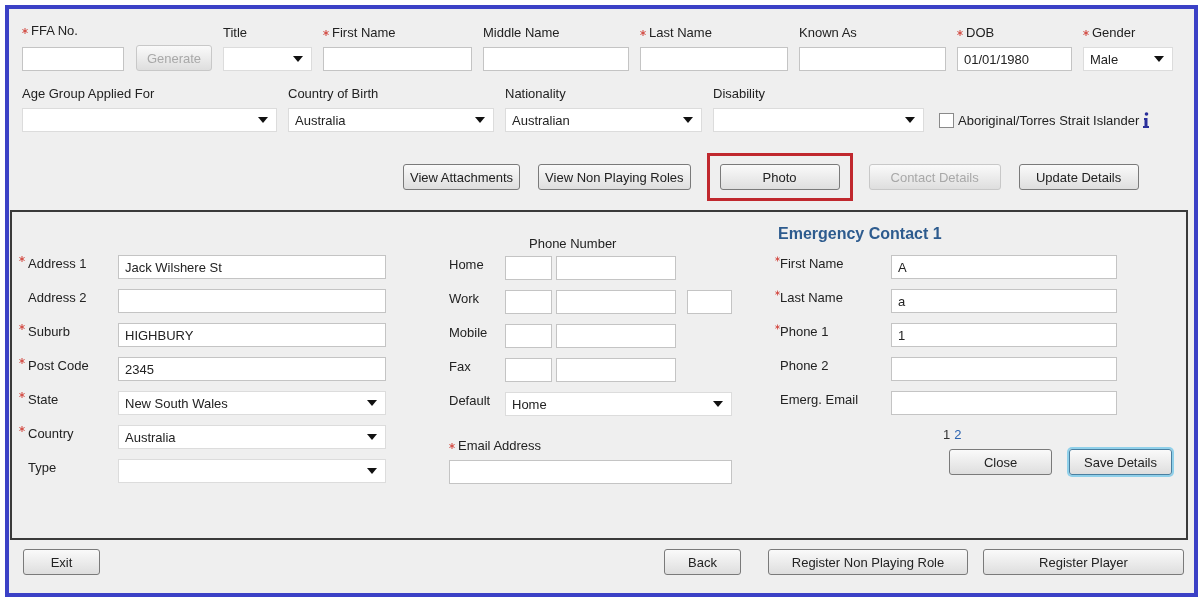 The height and width of the screenshot is (603, 1203). What do you see at coordinates (535, 94) in the screenshot?
I see `field-label: Nationality` at bounding box center [535, 94].